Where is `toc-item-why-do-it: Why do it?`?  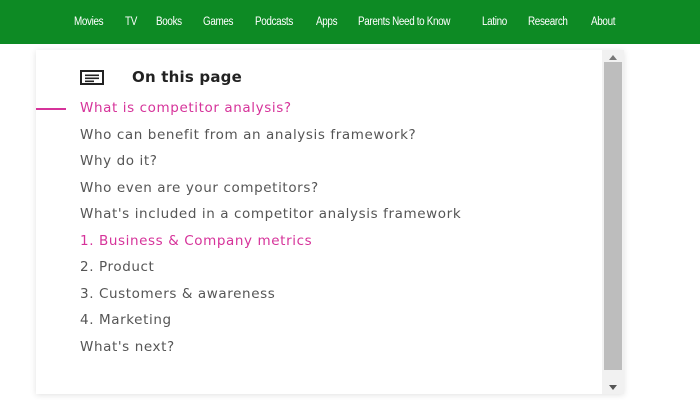 toc-item-why-do-it: Why do it? is located at coordinates (310, 161).